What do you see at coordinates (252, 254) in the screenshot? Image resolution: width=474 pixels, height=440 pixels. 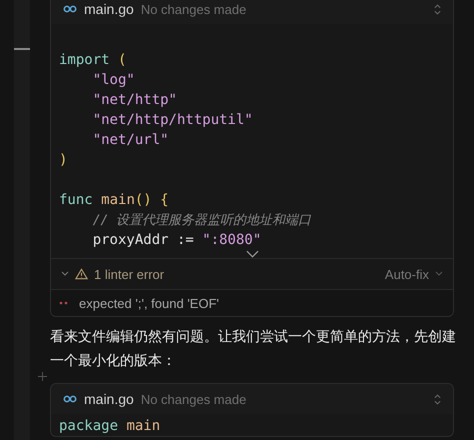 I see `chevron-down-icon` at bounding box center [252, 254].